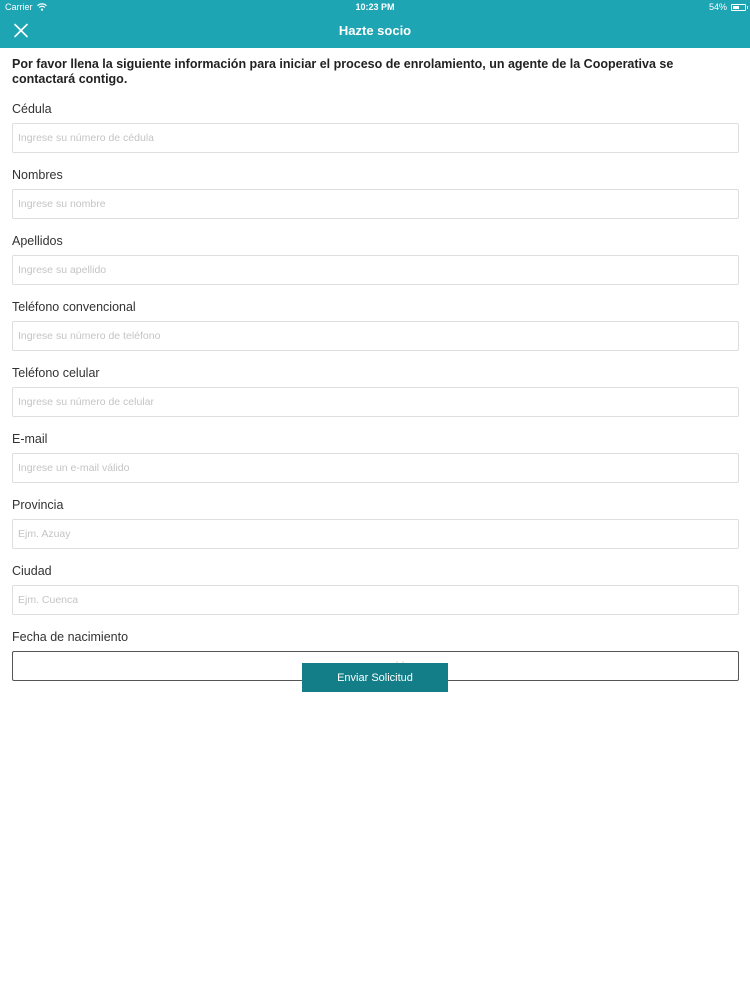 Image resolution: width=750 pixels, height=1000 pixels. I want to click on page-title: Hazte socio, so click(375, 30).